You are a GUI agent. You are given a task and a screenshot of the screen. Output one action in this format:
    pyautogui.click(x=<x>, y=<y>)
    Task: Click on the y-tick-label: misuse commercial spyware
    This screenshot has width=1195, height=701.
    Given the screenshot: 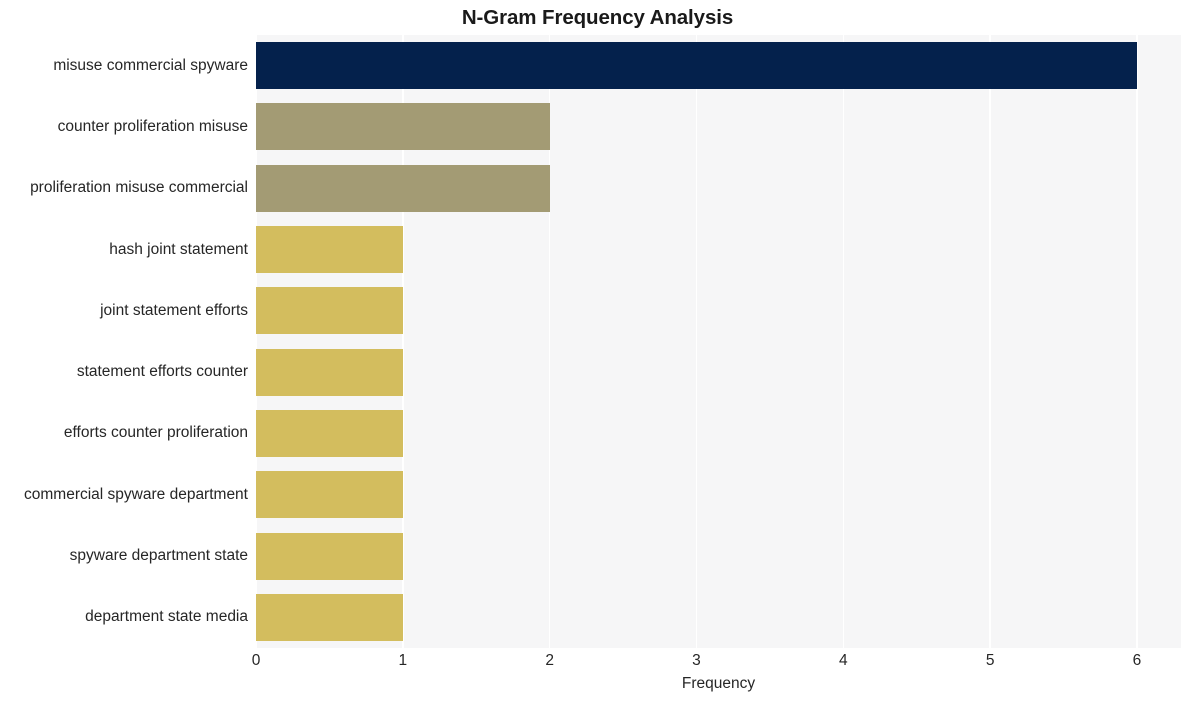 What is the action you would take?
    pyautogui.click(x=150, y=65)
    